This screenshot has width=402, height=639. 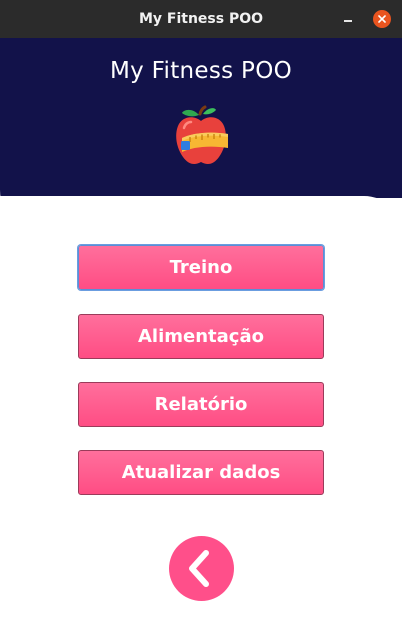 I want to click on minimize-icon, so click(x=348, y=21).